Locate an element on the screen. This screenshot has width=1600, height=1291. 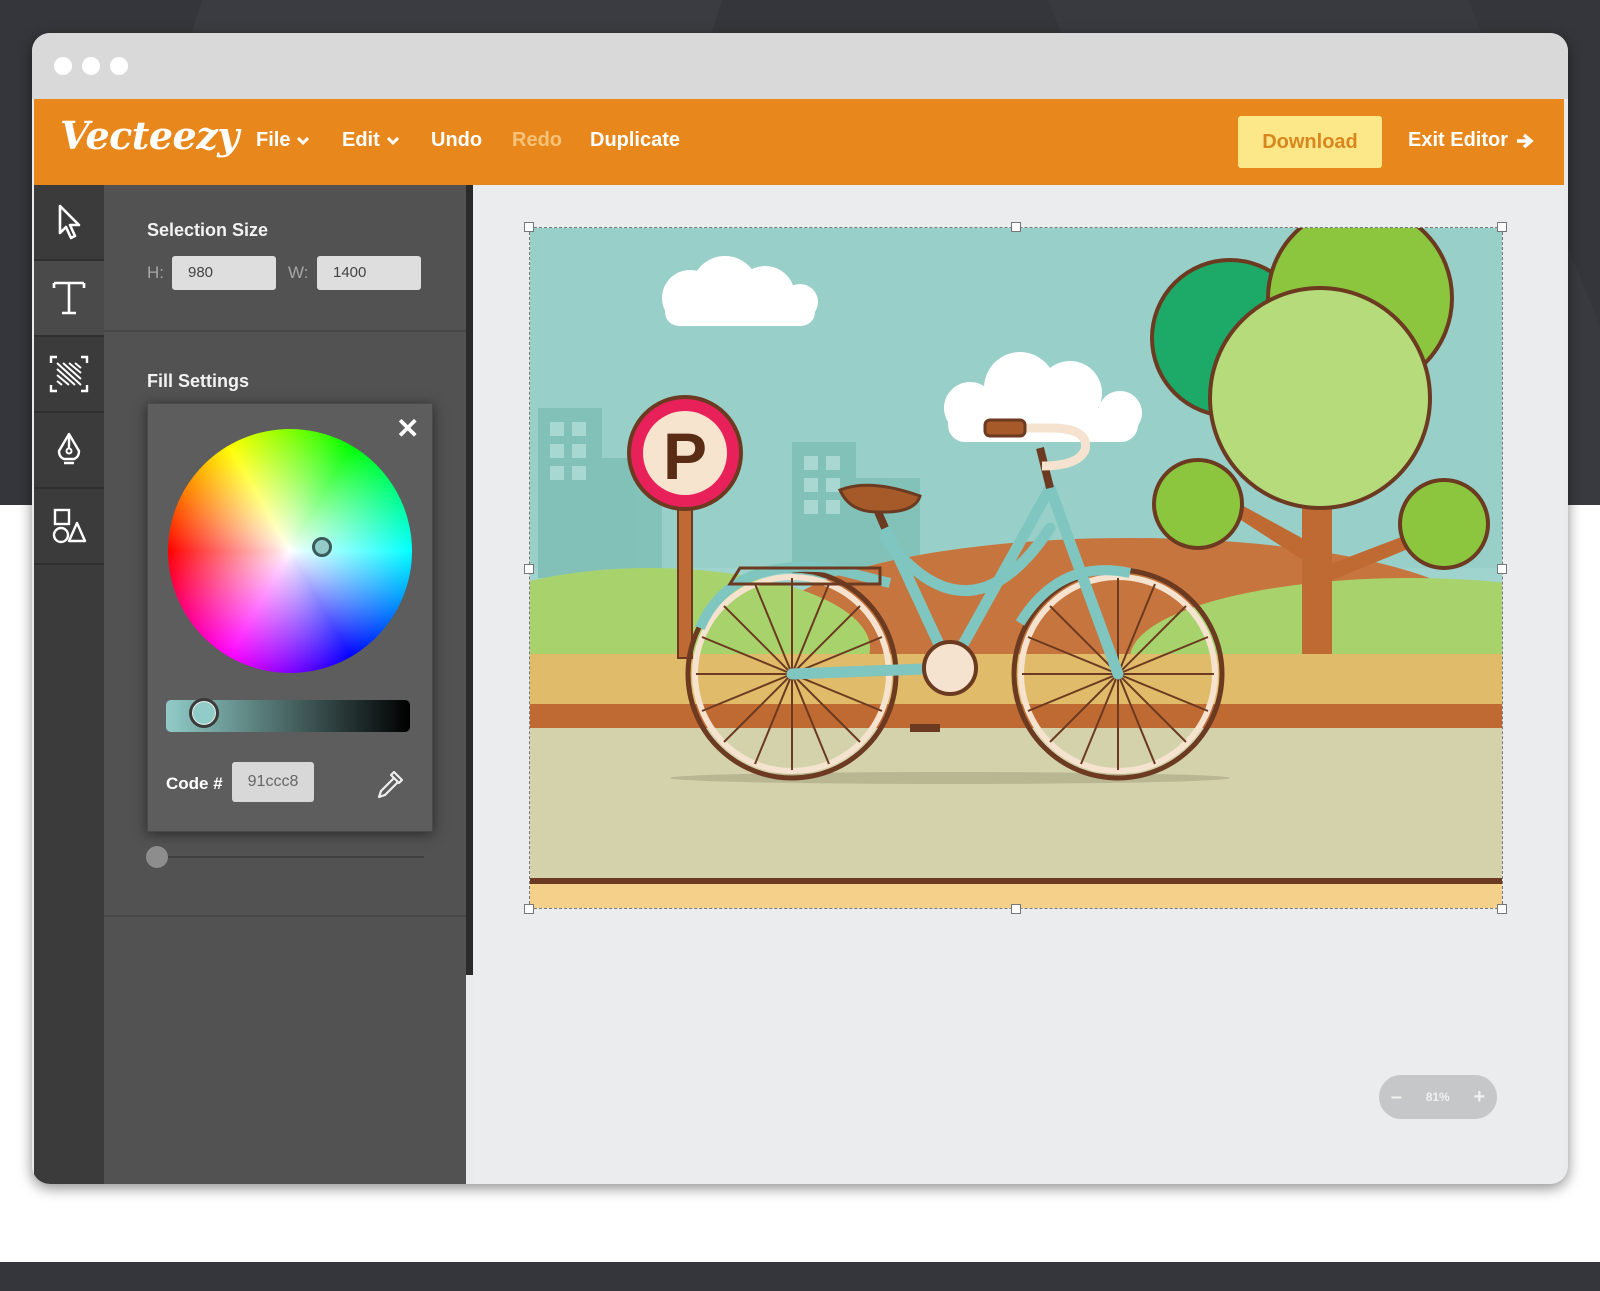
undo-button: Undo is located at coordinates (456, 140).